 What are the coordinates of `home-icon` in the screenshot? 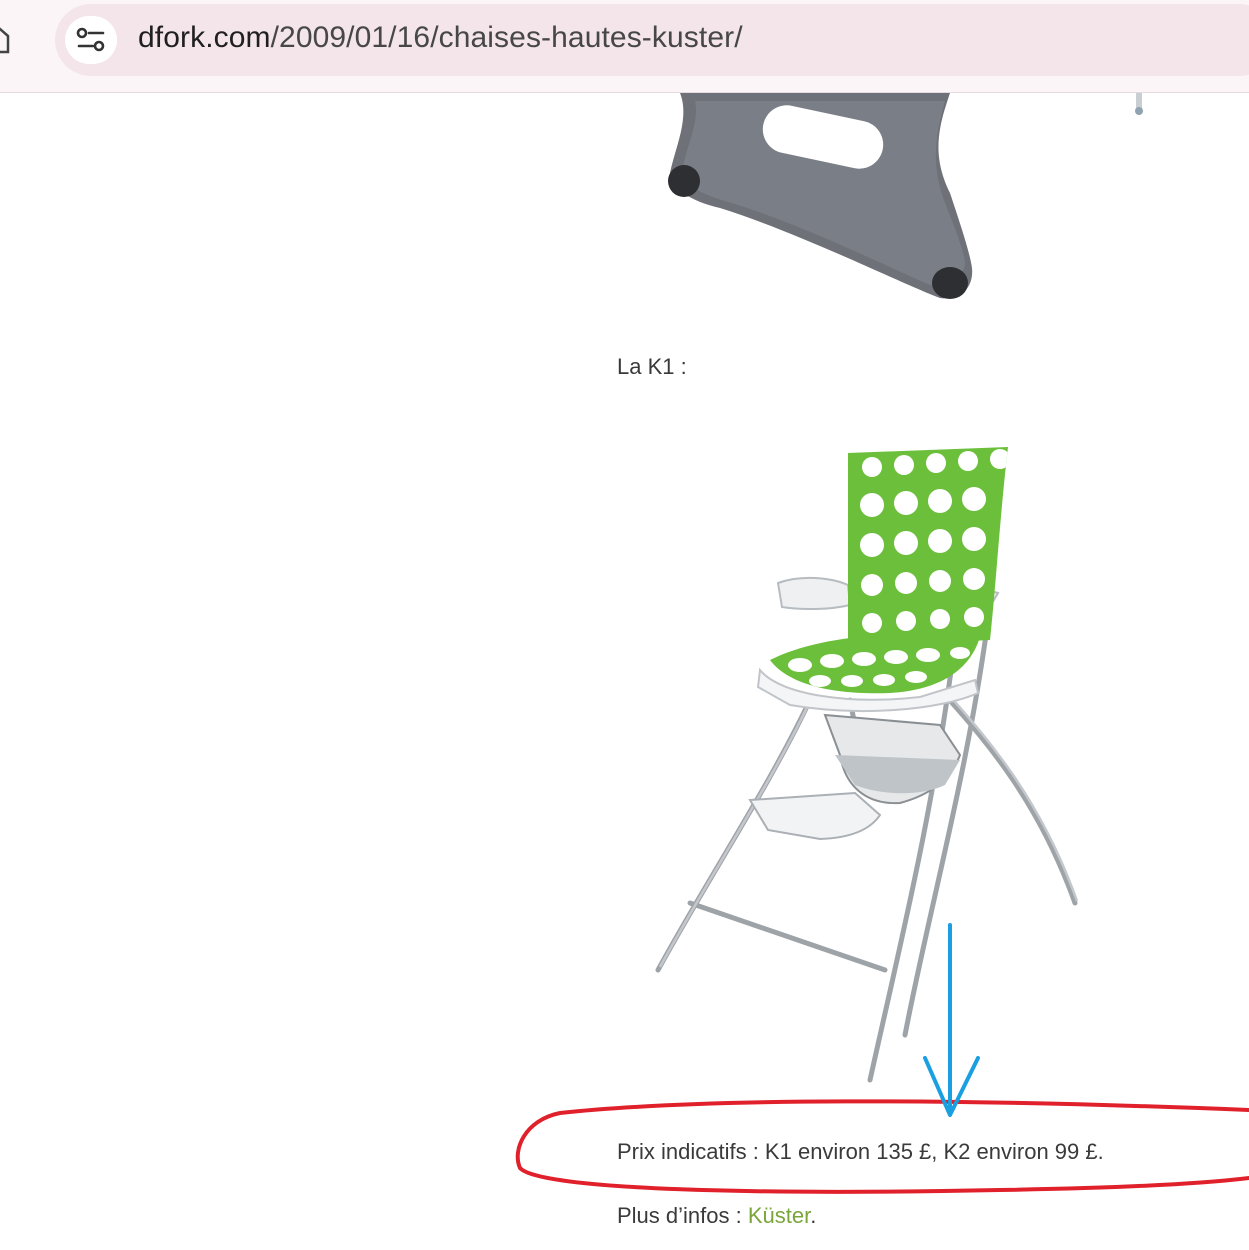 It's located at (5, 40).